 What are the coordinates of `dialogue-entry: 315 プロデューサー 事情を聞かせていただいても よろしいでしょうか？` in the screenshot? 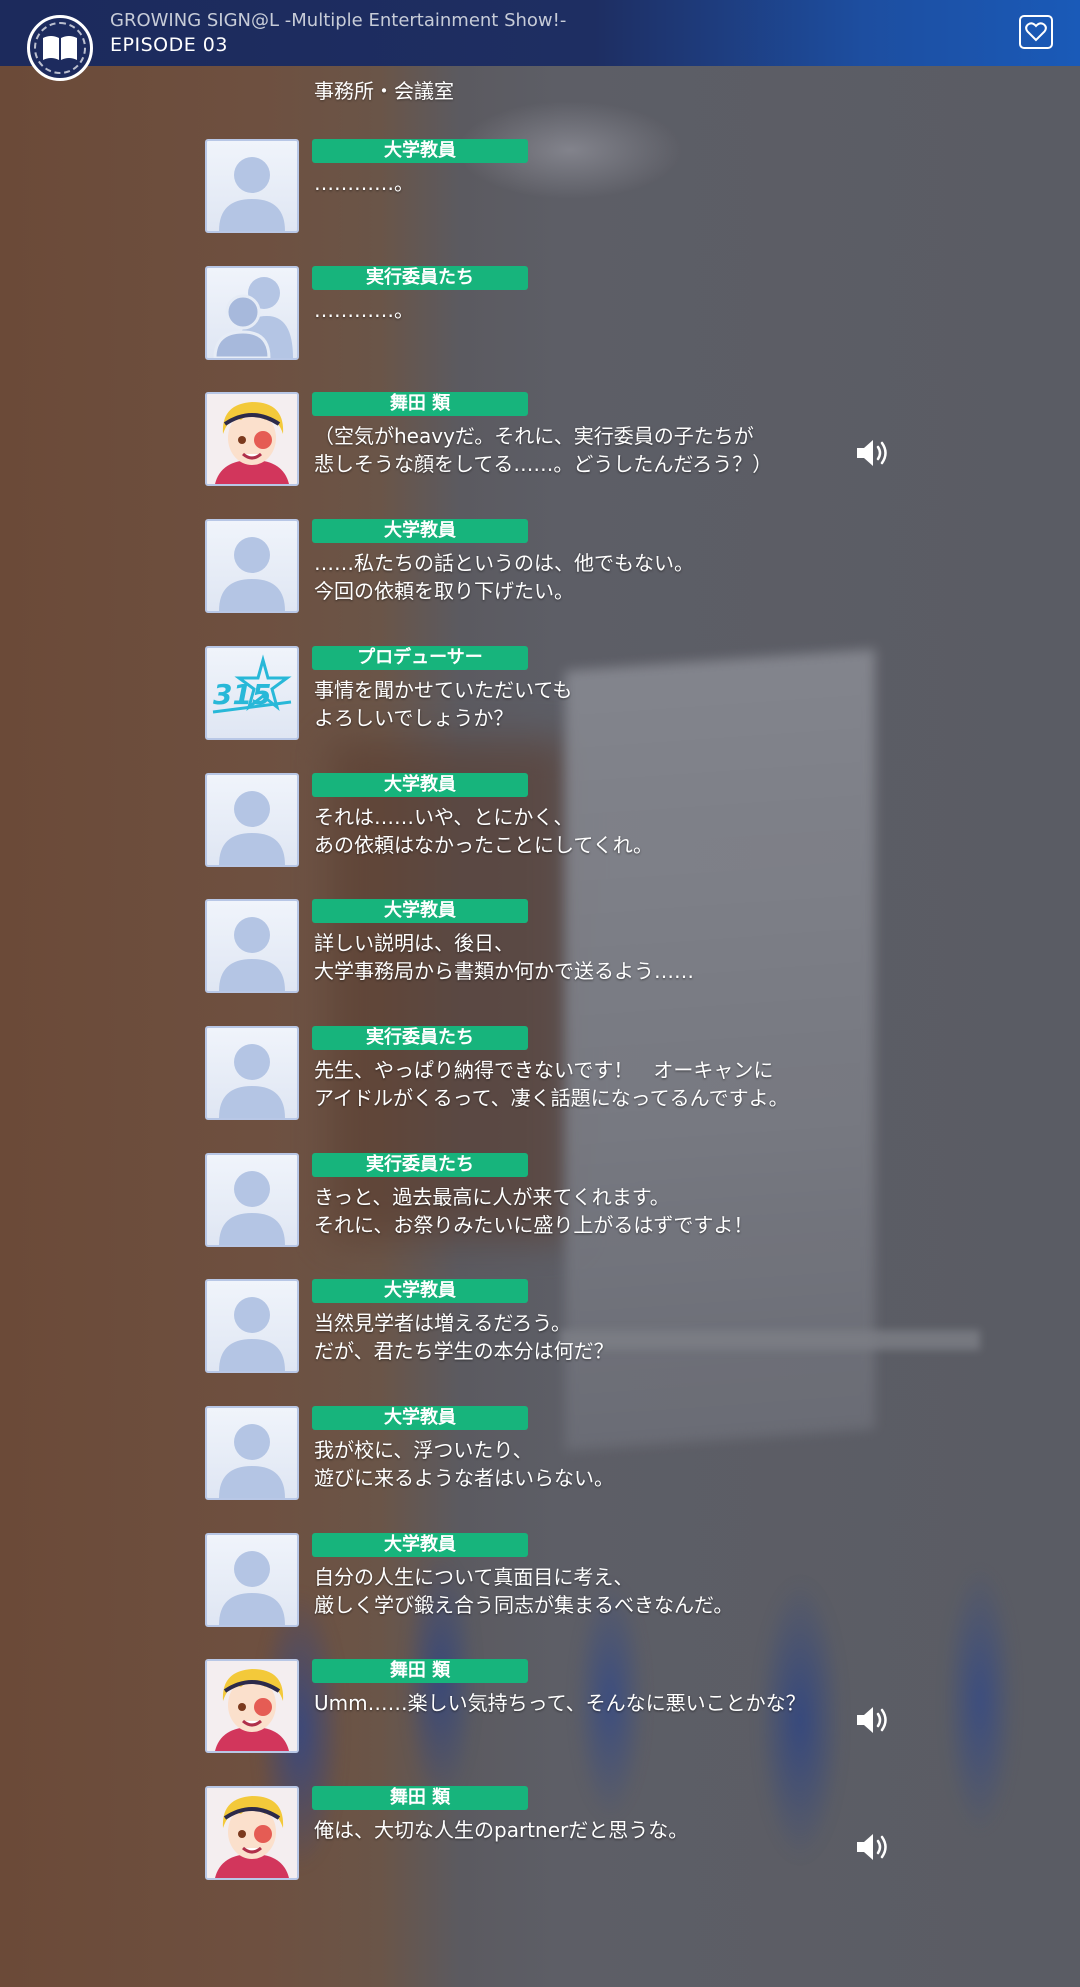 It's located at (540, 696).